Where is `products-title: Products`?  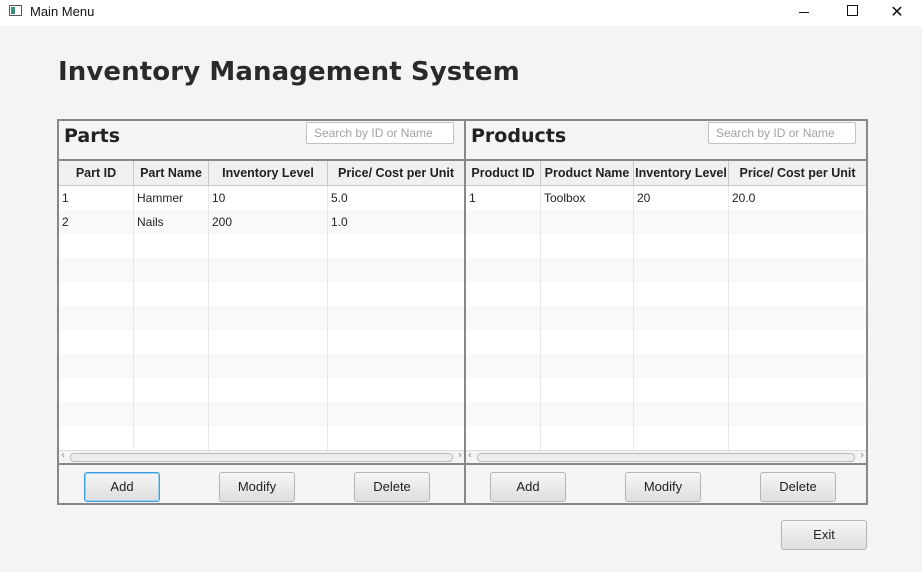
products-title: Products is located at coordinates (519, 136).